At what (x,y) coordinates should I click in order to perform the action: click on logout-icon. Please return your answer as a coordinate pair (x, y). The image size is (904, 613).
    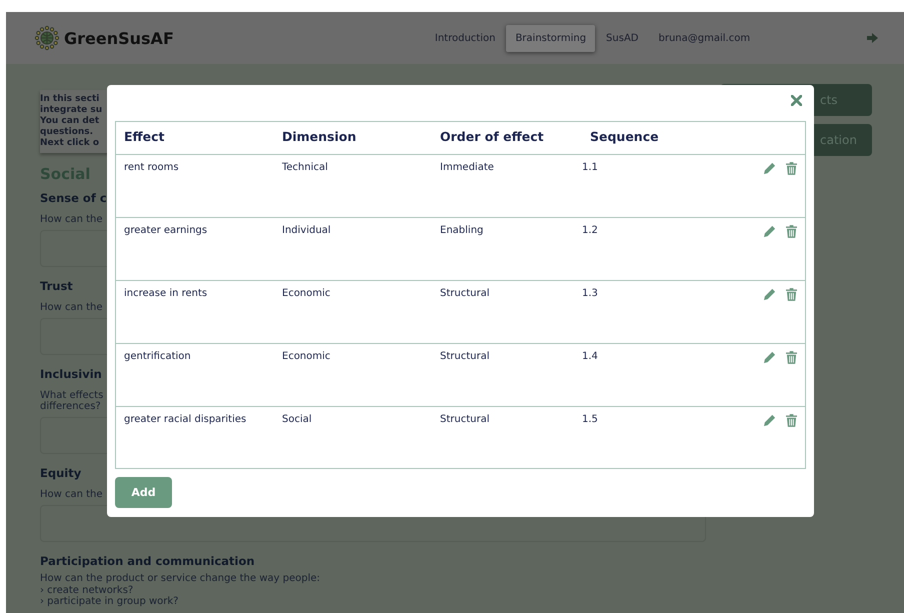
    Looking at the image, I should click on (873, 38).